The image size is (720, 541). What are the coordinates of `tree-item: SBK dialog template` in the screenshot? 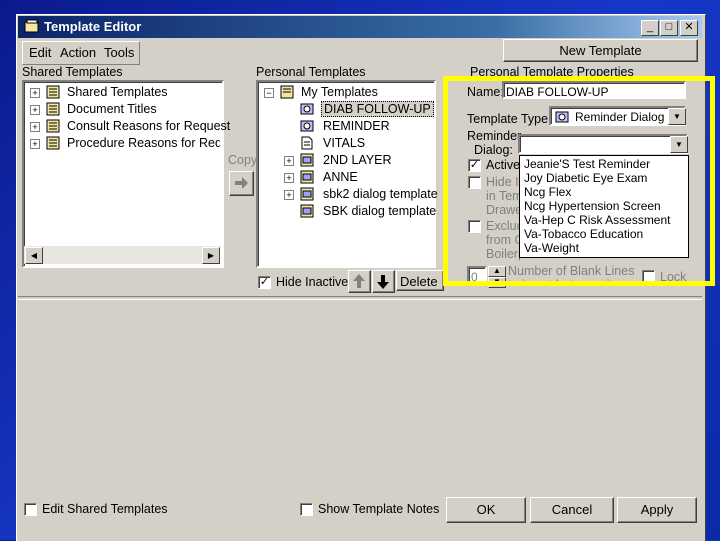 It's located at (347, 211).